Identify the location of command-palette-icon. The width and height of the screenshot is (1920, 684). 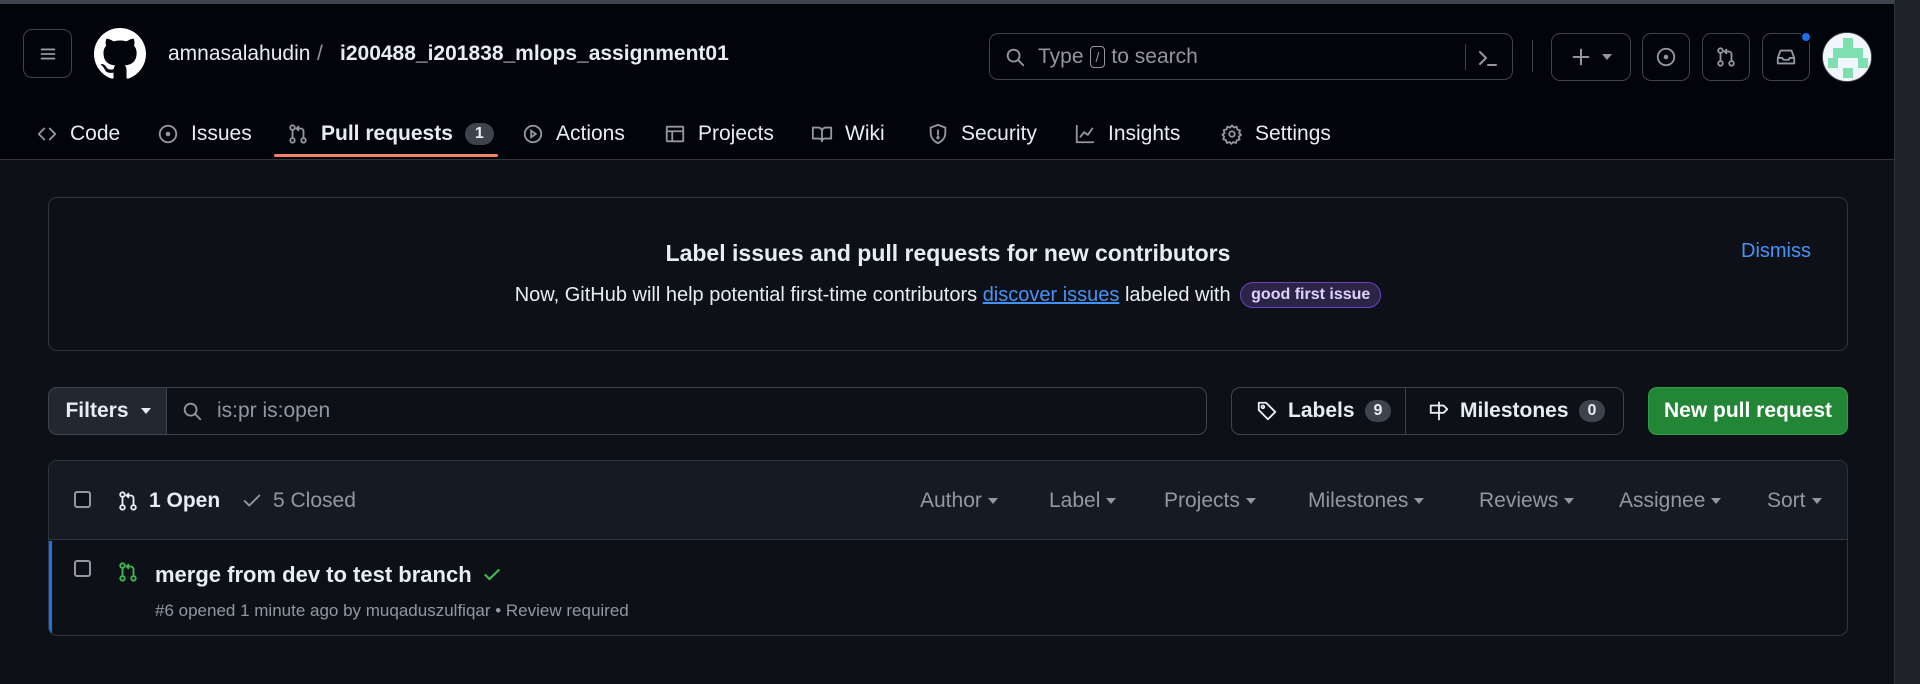
(1488, 58).